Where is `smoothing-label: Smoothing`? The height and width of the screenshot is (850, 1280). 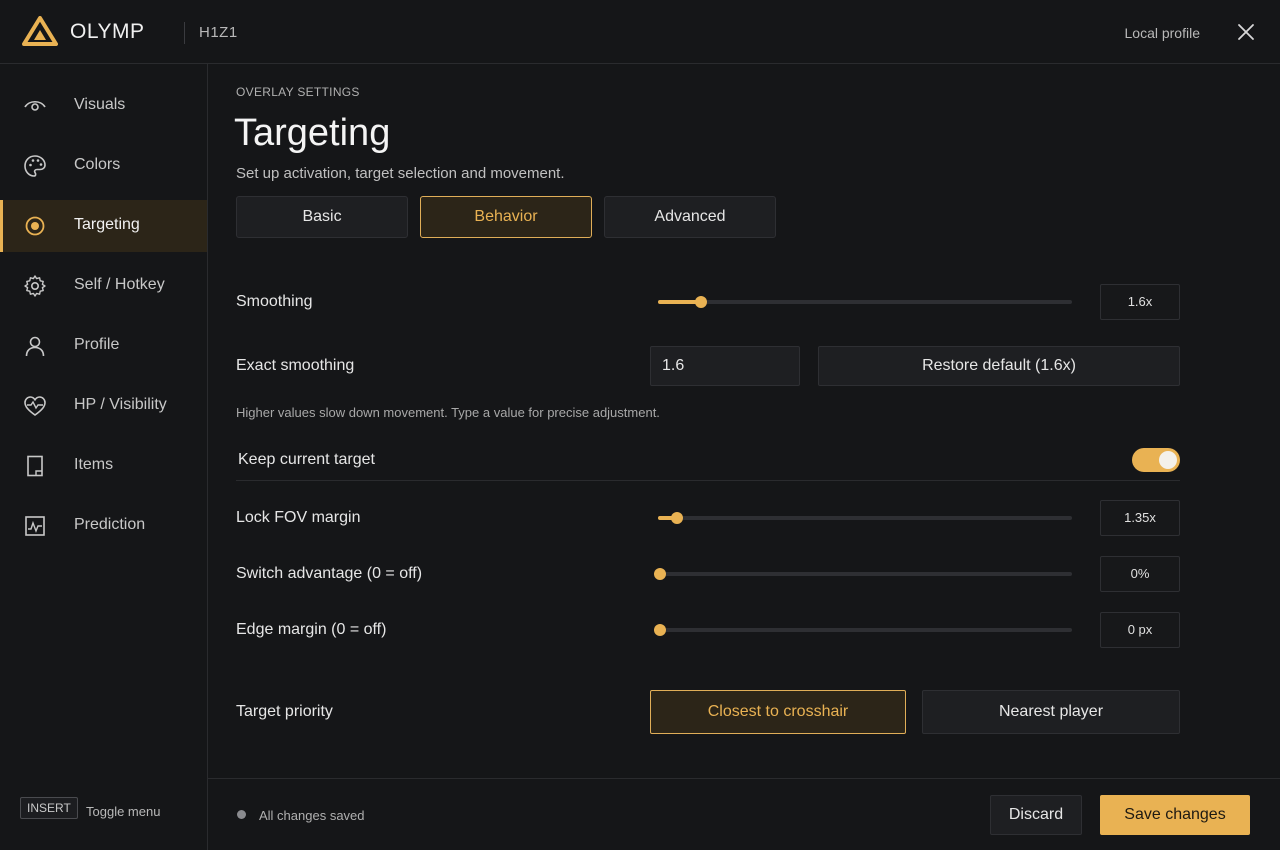 smoothing-label: Smoothing is located at coordinates (274, 301).